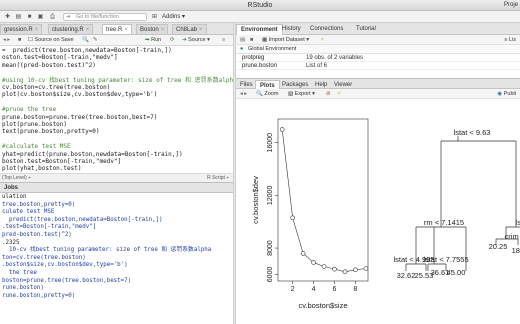  Describe the element at coordinates (85, 40) in the screenshot. I see `search-icon: 🔍` at that location.